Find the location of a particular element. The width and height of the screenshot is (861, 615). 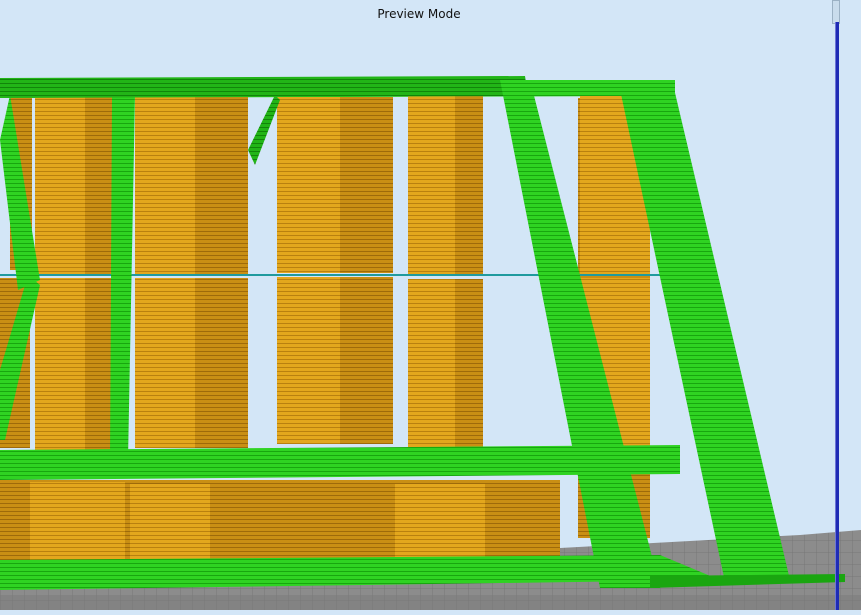

layer-slider-top-handle is located at coordinates (836, 12).